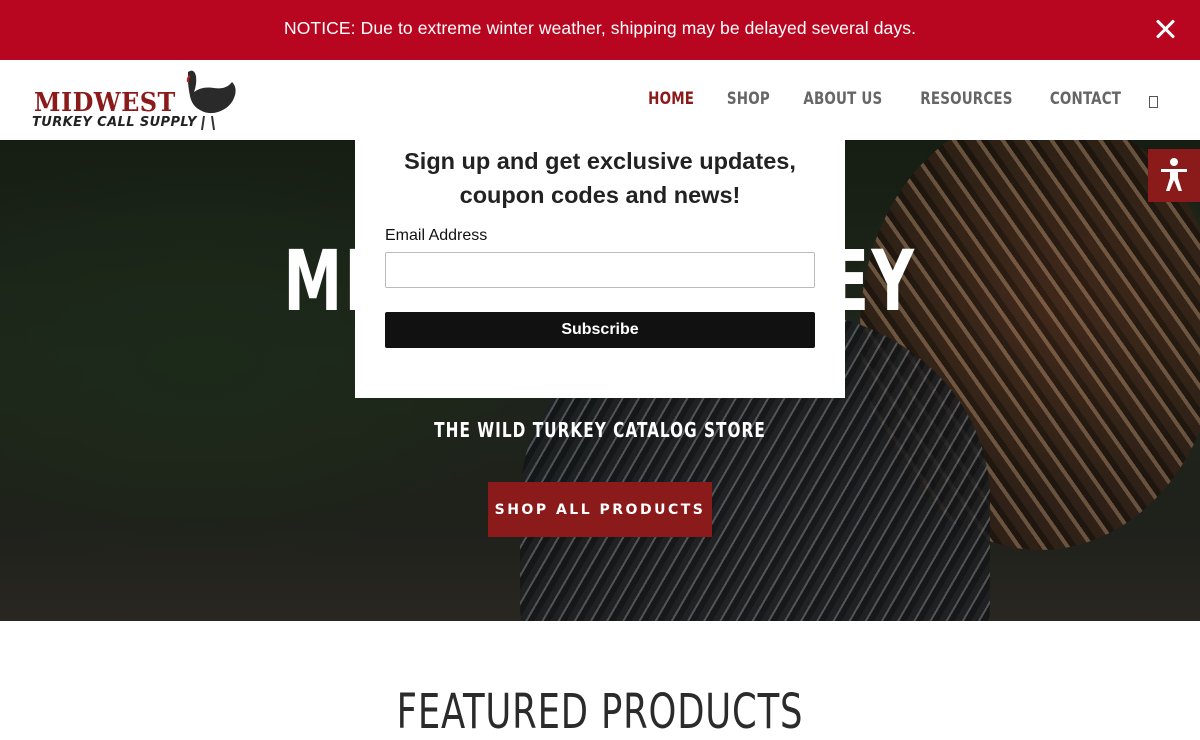 This screenshot has height=740, width=1200. What do you see at coordinates (885, 99) in the screenshot?
I see `main-nav: HOME SHOP ABOUT US RESOURCES CONTACT` at bounding box center [885, 99].